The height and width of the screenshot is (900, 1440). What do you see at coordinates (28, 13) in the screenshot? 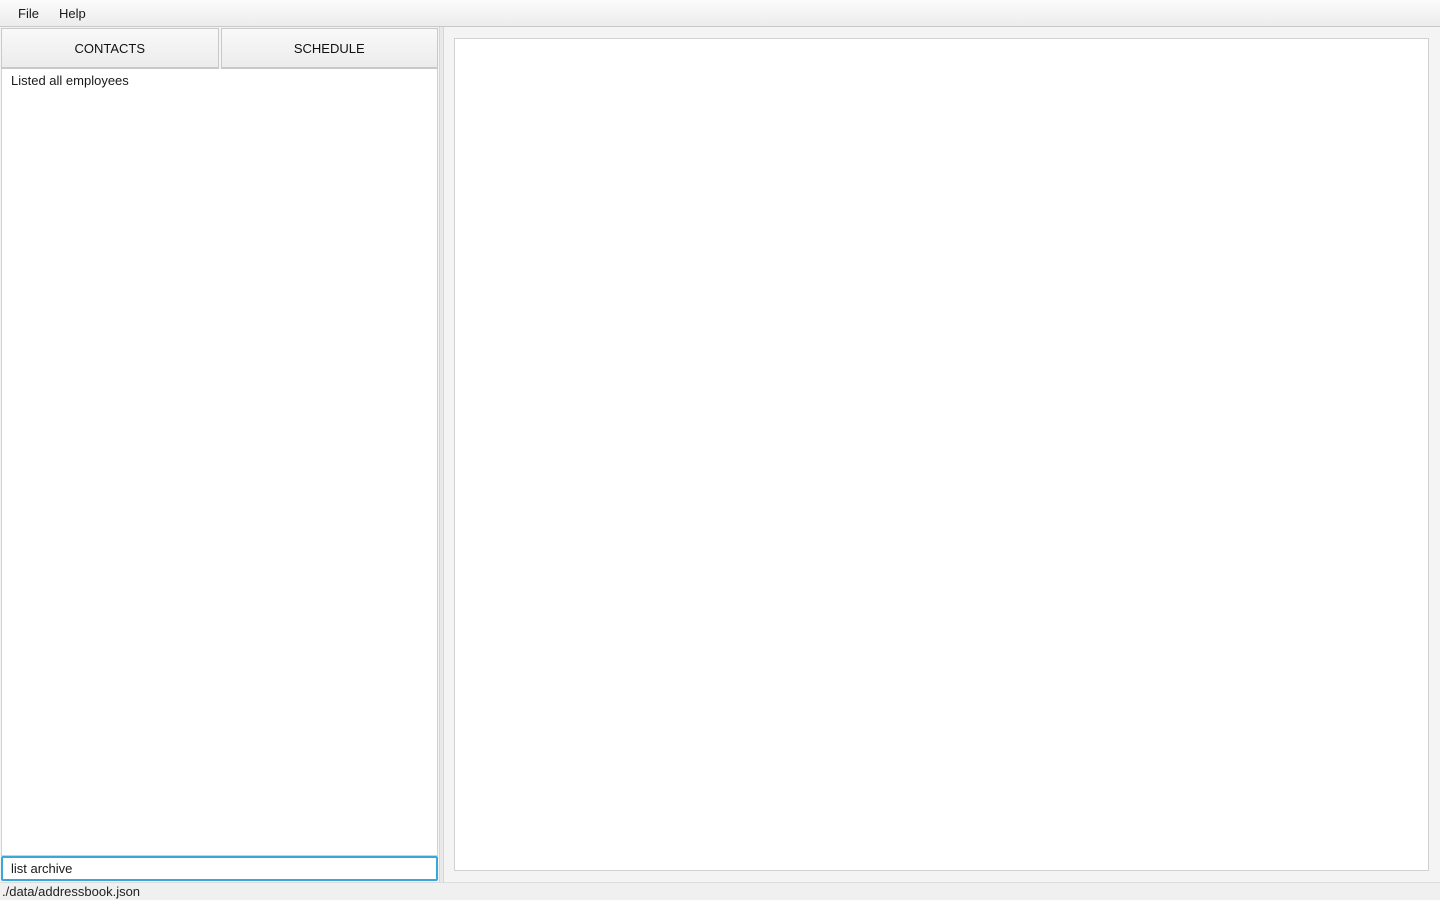
I see `menu-file: File` at bounding box center [28, 13].